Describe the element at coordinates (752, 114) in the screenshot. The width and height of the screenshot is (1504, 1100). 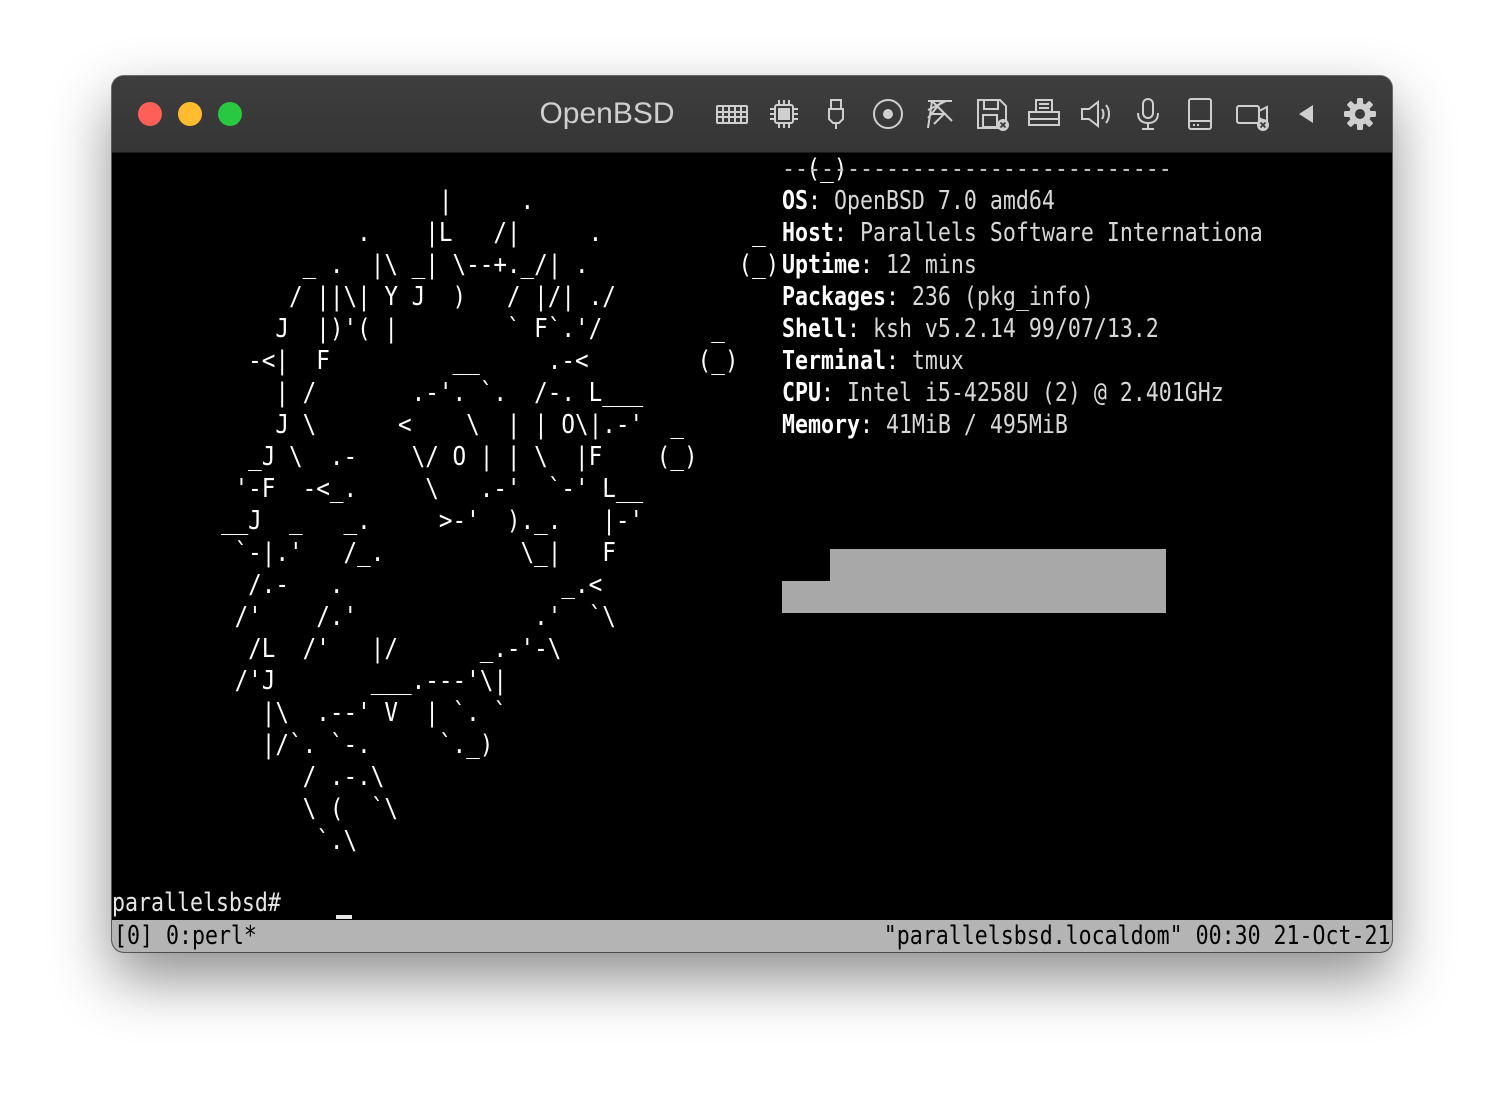
I see `title-bar: OpenBSD` at that location.